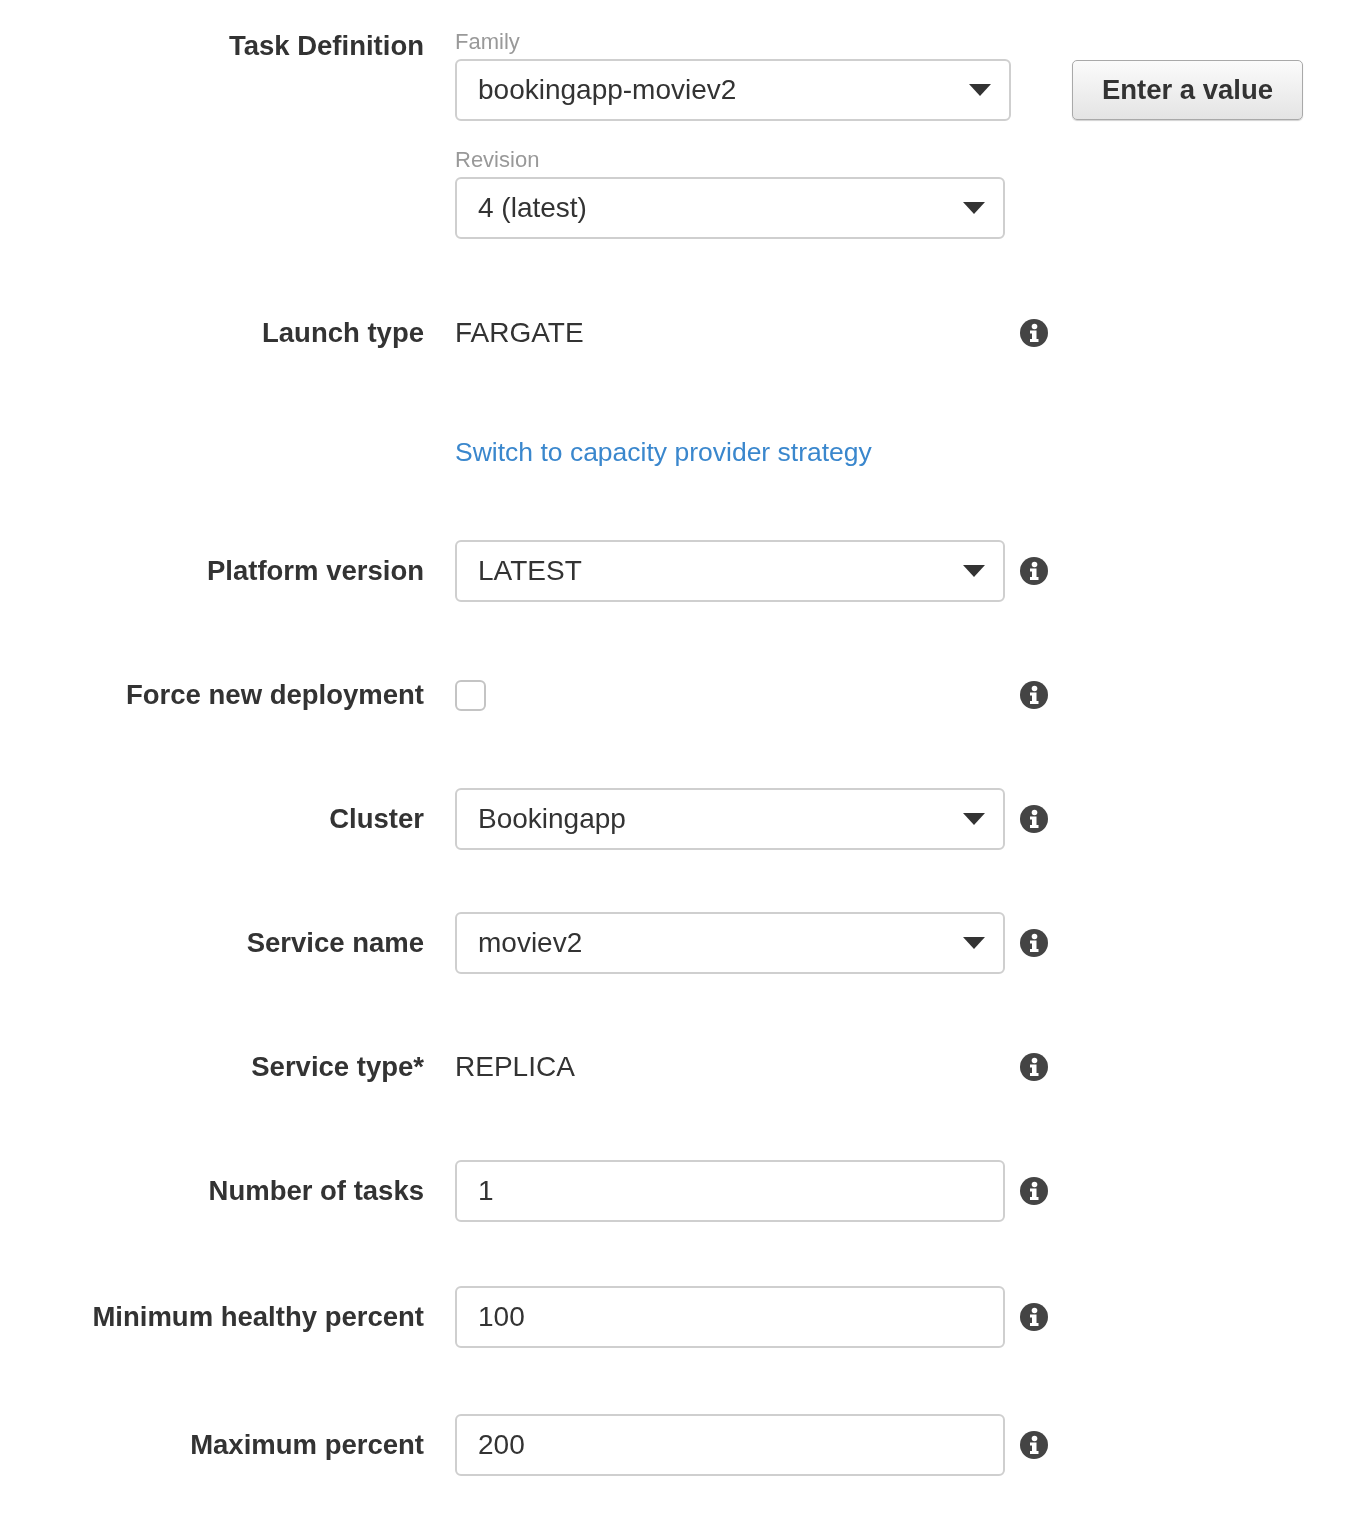  Describe the element at coordinates (730, 819) in the screenshot. I see `dropdown: Bookingapp` at that location.